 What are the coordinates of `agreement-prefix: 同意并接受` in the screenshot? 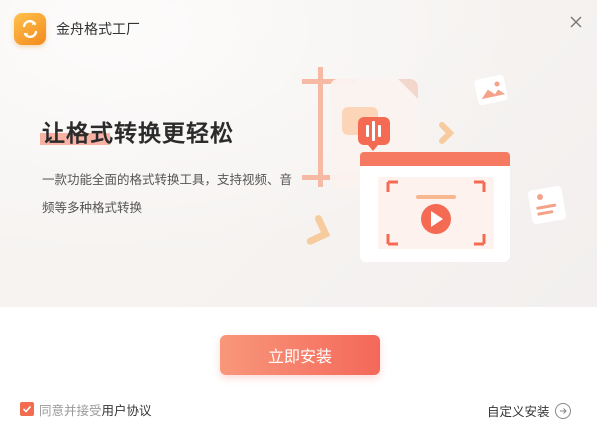 It's located at (70, 410).